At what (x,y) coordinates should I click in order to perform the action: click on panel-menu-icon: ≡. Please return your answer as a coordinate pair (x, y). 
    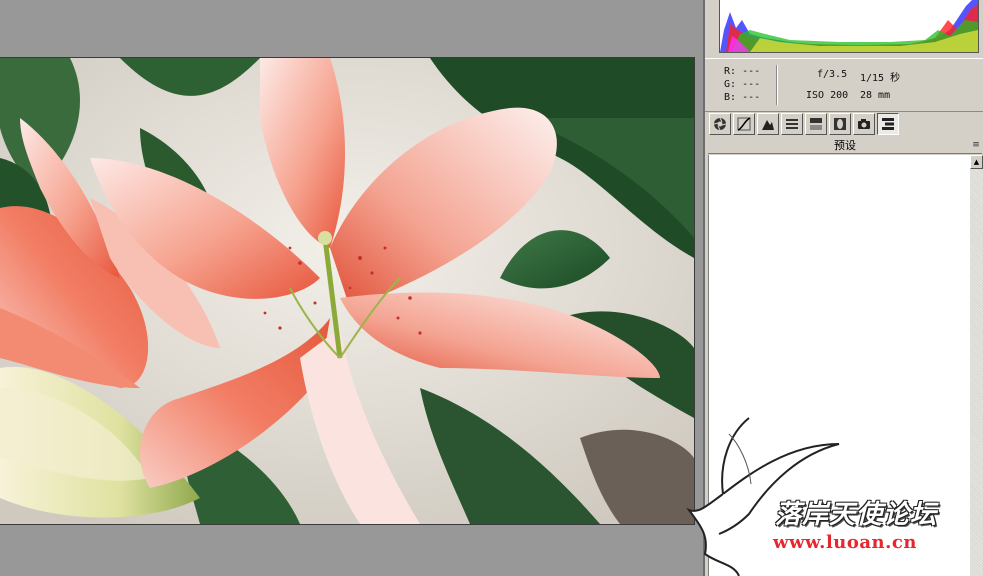
    Looking at the image, I should click on (976, 145).